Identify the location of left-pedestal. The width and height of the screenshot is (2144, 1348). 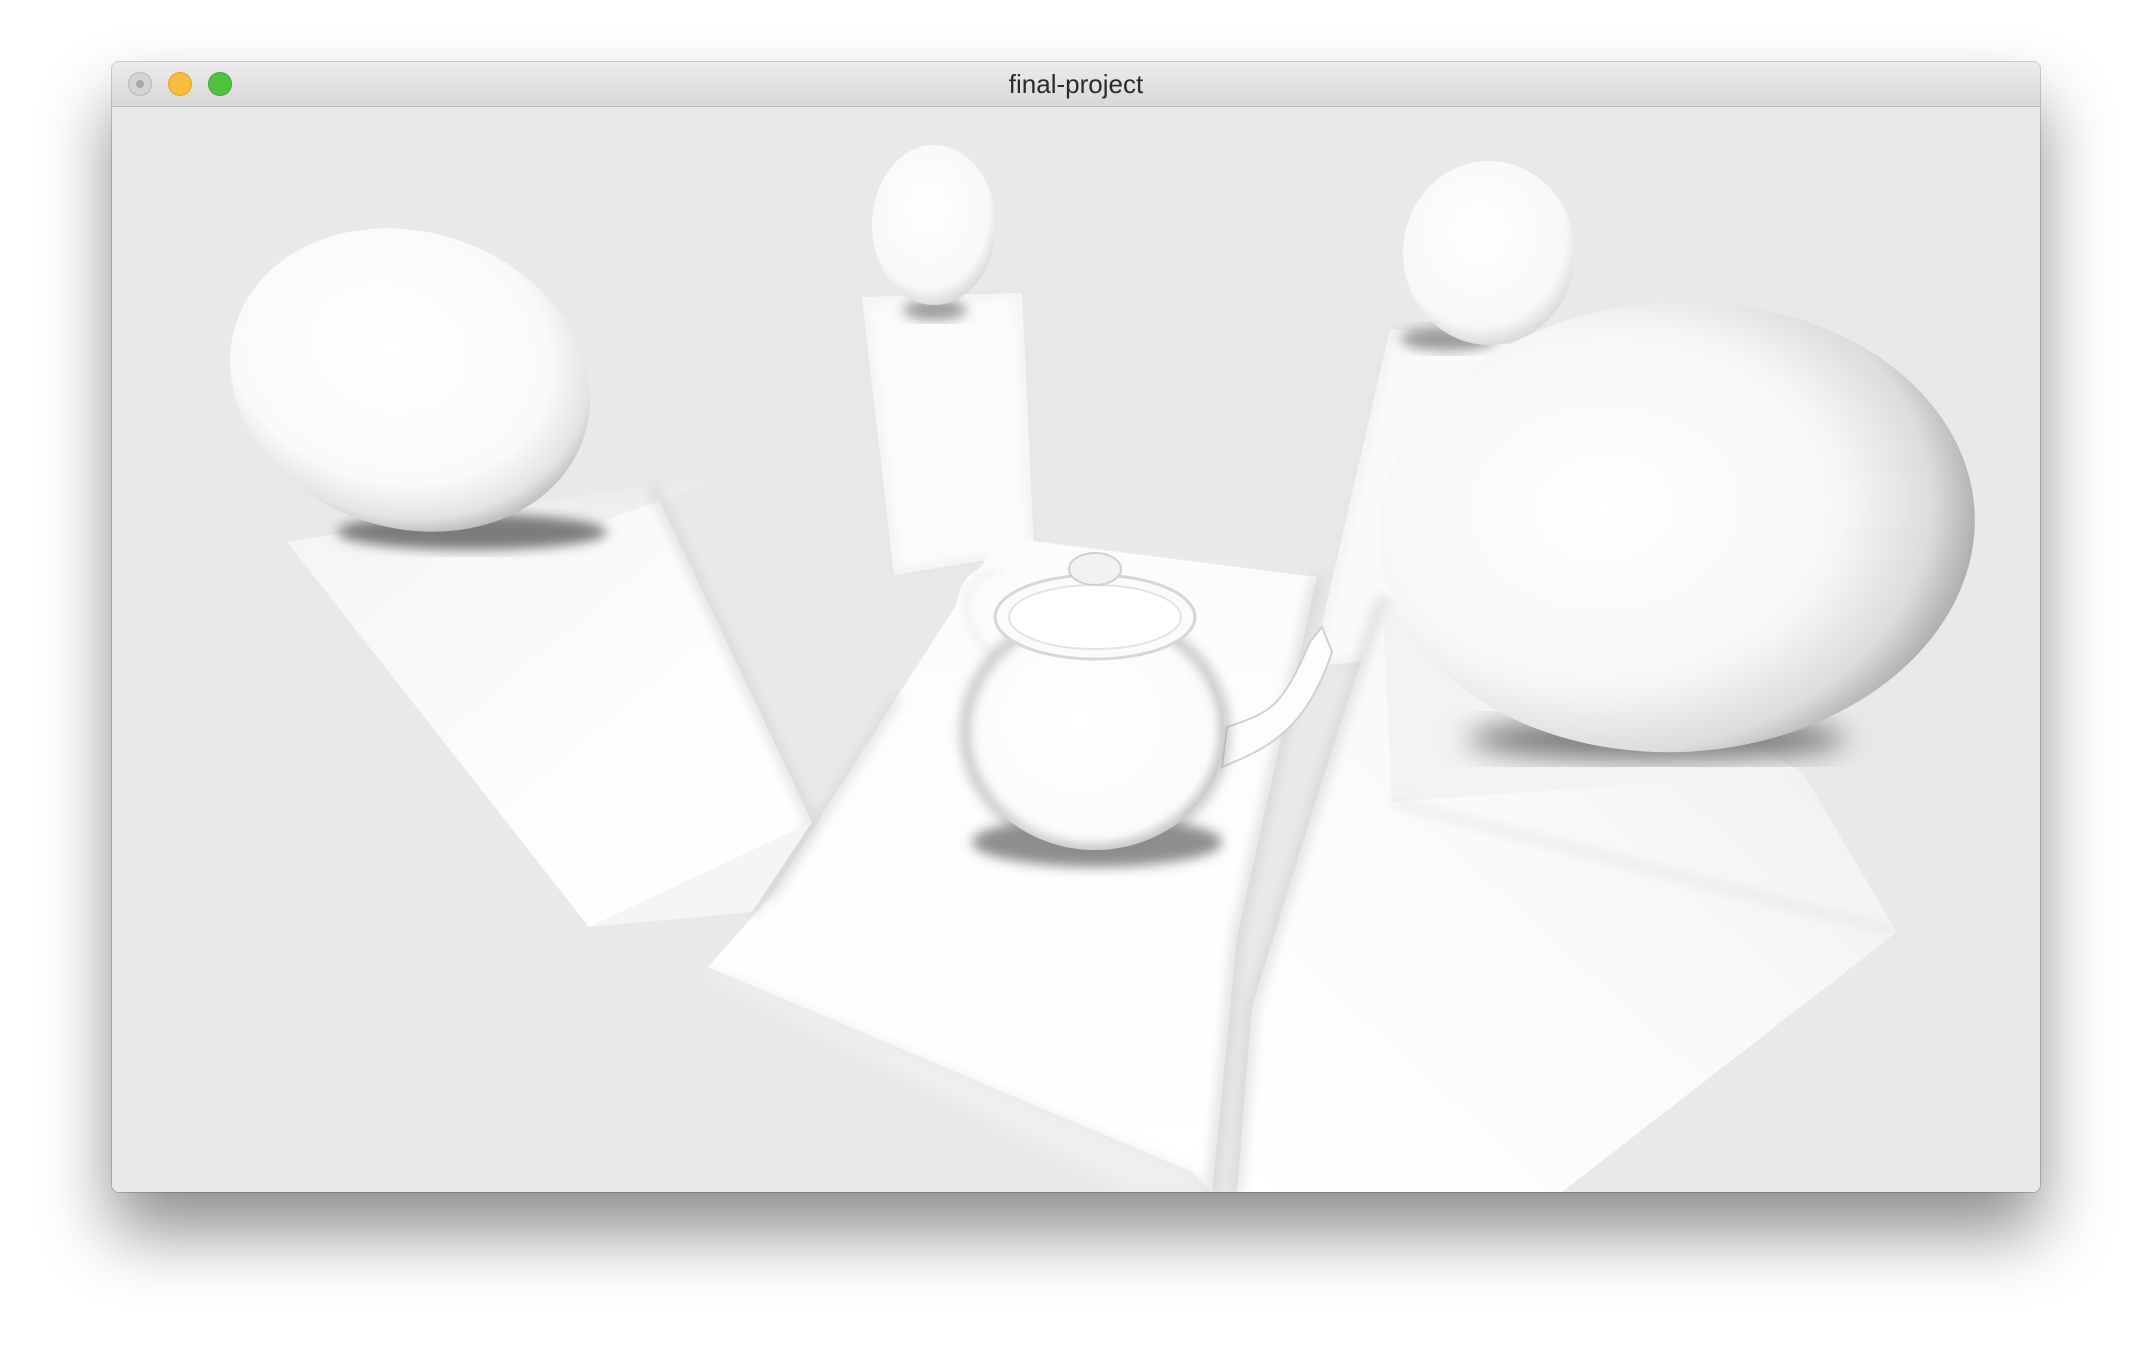
(551, 704).